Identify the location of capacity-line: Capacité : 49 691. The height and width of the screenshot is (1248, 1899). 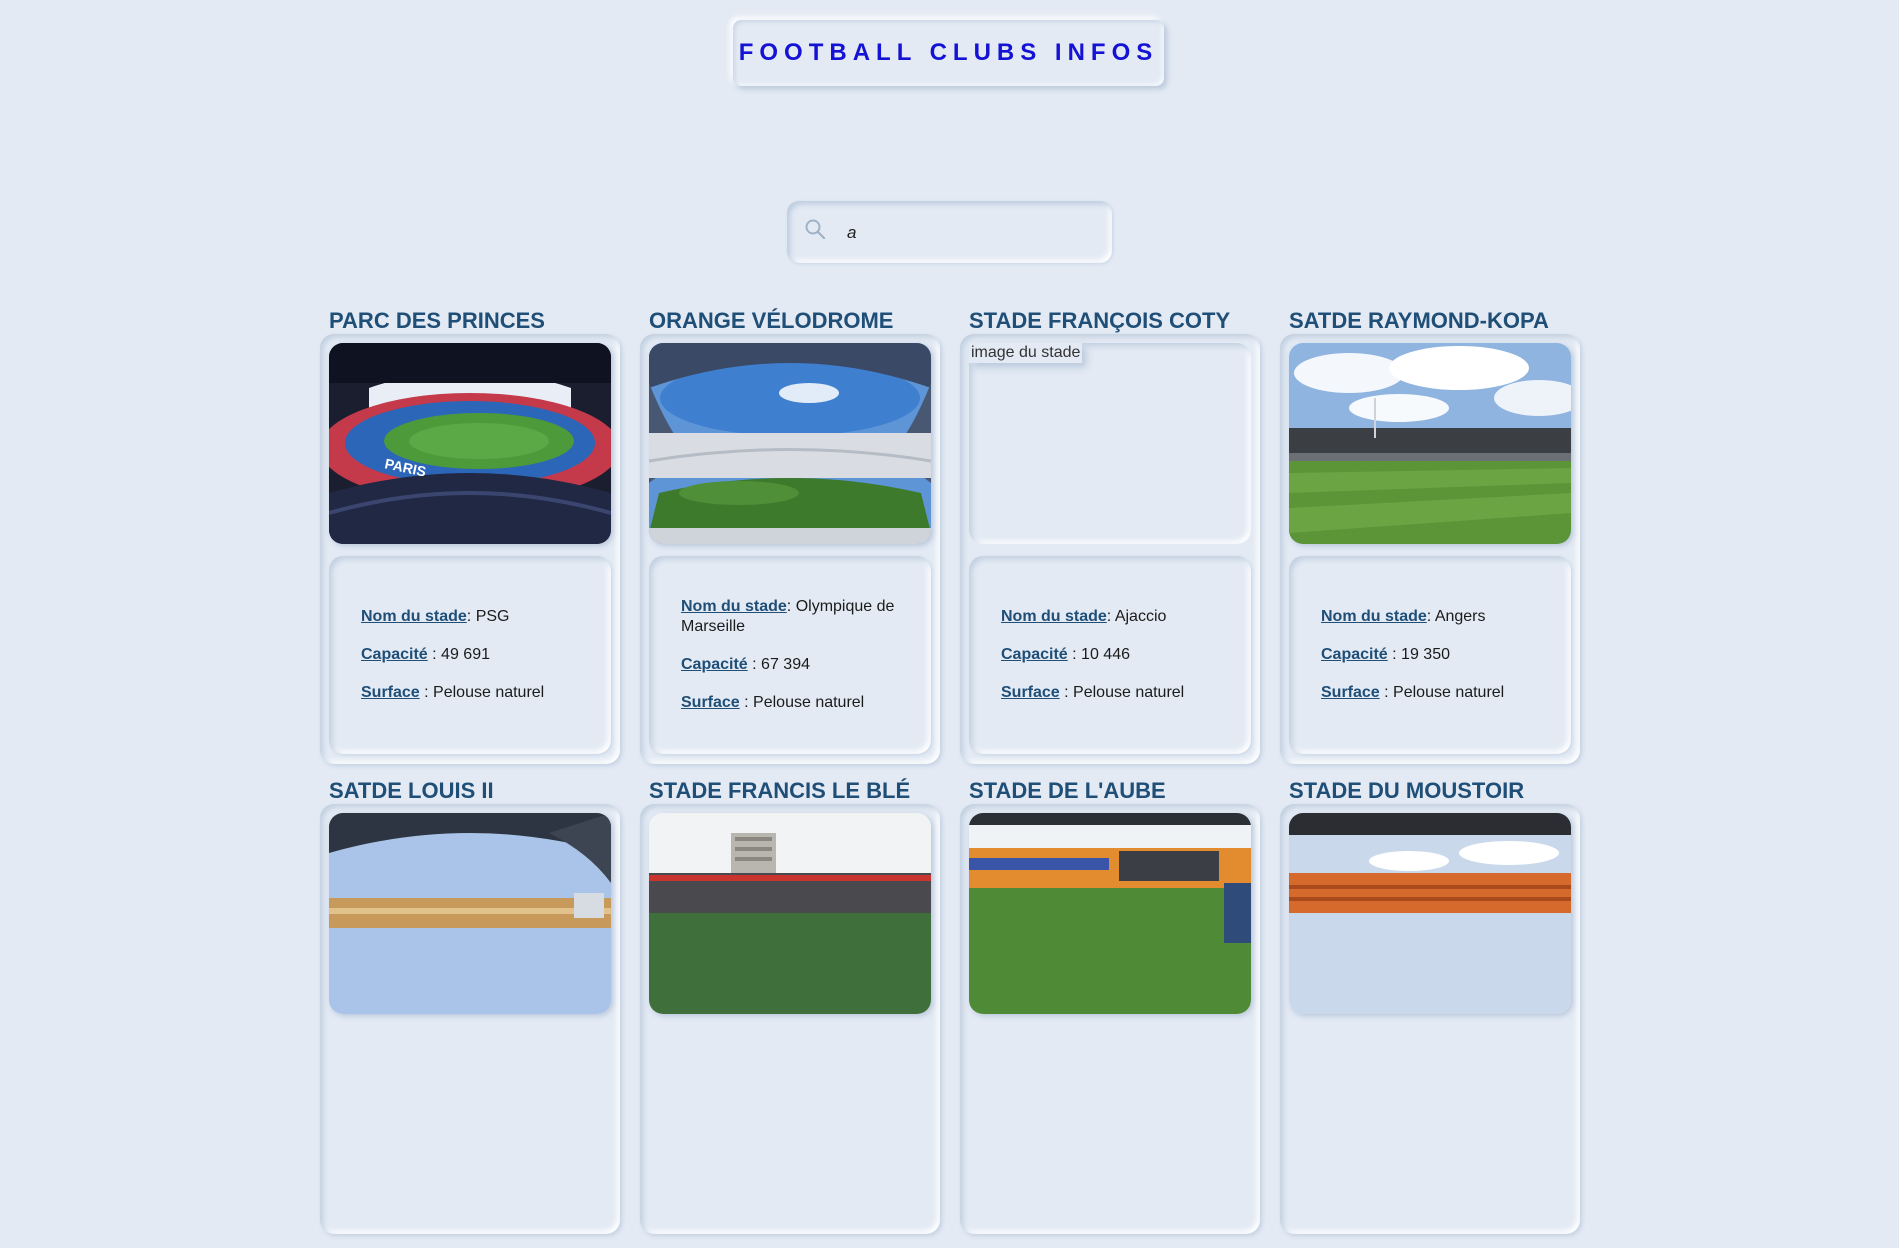
(425, 654).